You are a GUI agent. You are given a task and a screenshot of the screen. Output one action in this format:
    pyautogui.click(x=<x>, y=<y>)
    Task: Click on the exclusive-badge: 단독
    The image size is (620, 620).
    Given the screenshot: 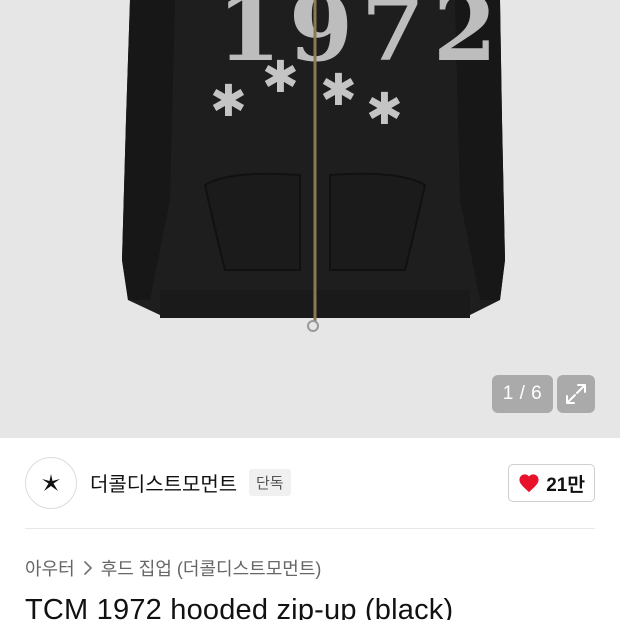 What is the action you would take?
    pyautogui.click(x=270, y=482)
    